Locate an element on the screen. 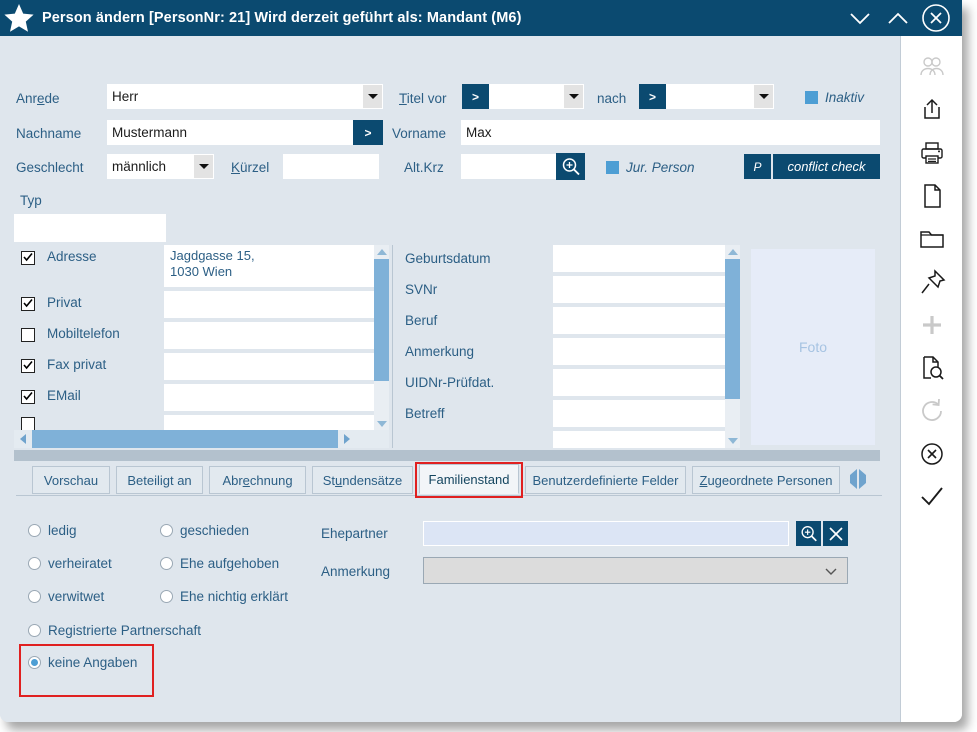 The height and width of the screenshot is (732, 977). add-icon is located at coordinates (932, 325).